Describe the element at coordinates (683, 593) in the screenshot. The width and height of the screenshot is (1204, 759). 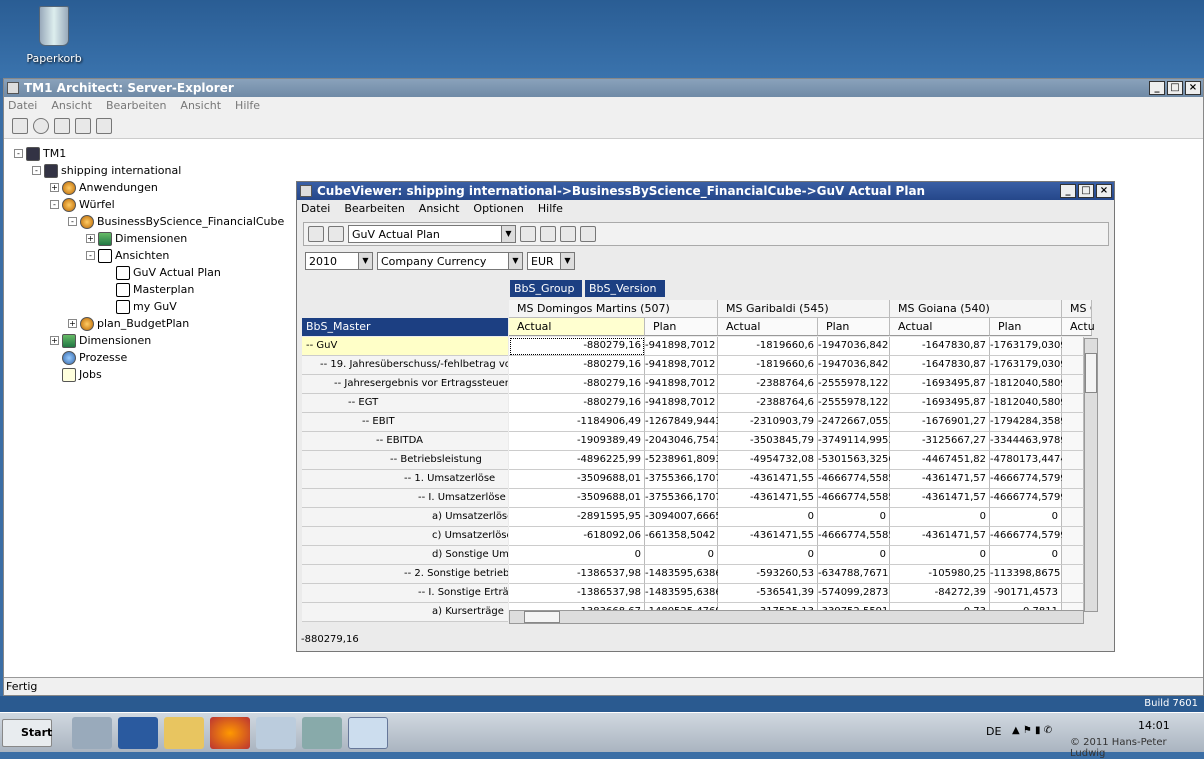
I see `data-cell: -1483595,6386` at that location.